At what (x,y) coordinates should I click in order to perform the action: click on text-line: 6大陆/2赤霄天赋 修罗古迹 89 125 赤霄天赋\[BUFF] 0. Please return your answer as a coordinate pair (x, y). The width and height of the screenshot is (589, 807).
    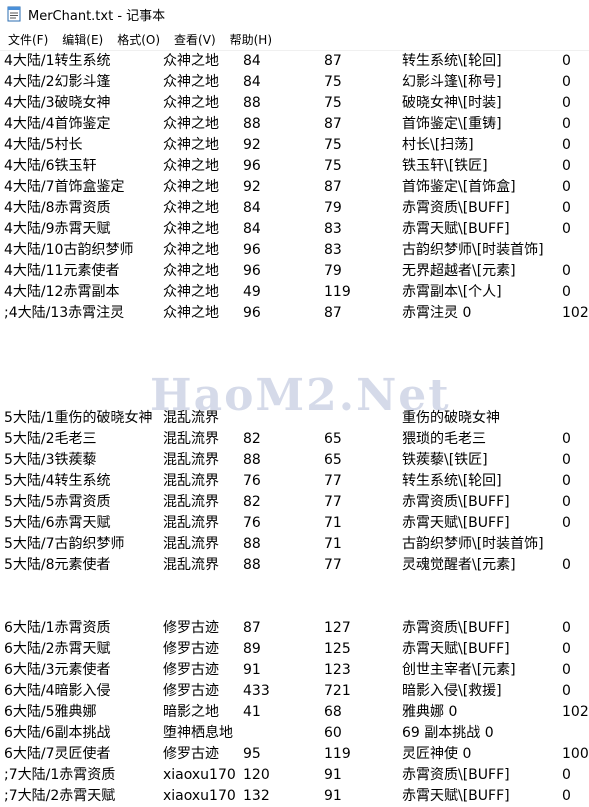
    Looking at the image, I should click on (294, 649).